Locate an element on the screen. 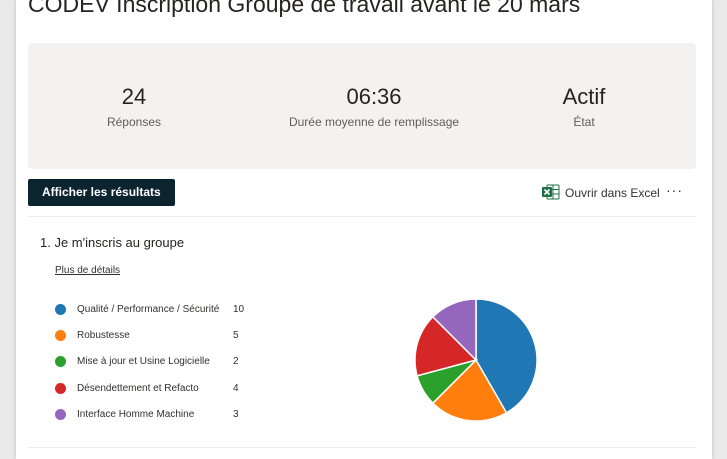  stat-average-time: 06:36 Durée moyenne de remplissage is located at coordinates (374, 106).